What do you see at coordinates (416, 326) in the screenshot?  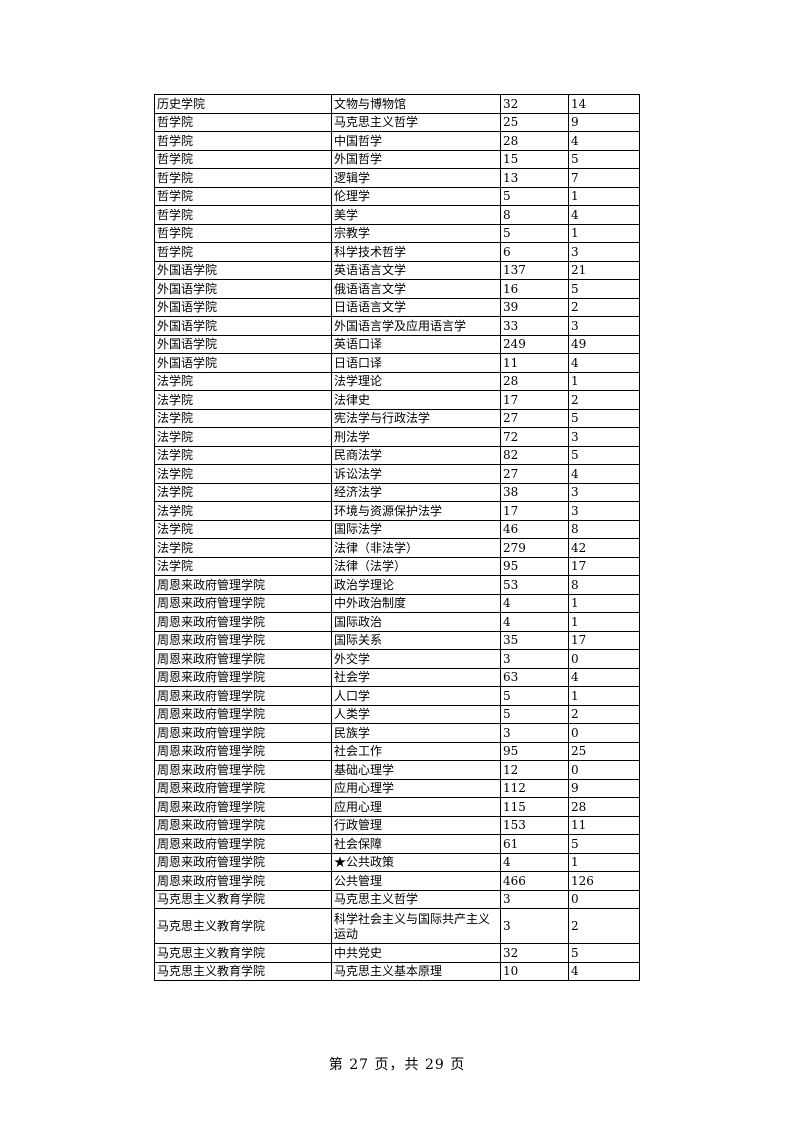 I see `major-cell: 外国语言学及应用语言学` at bounding box center [416, 326].